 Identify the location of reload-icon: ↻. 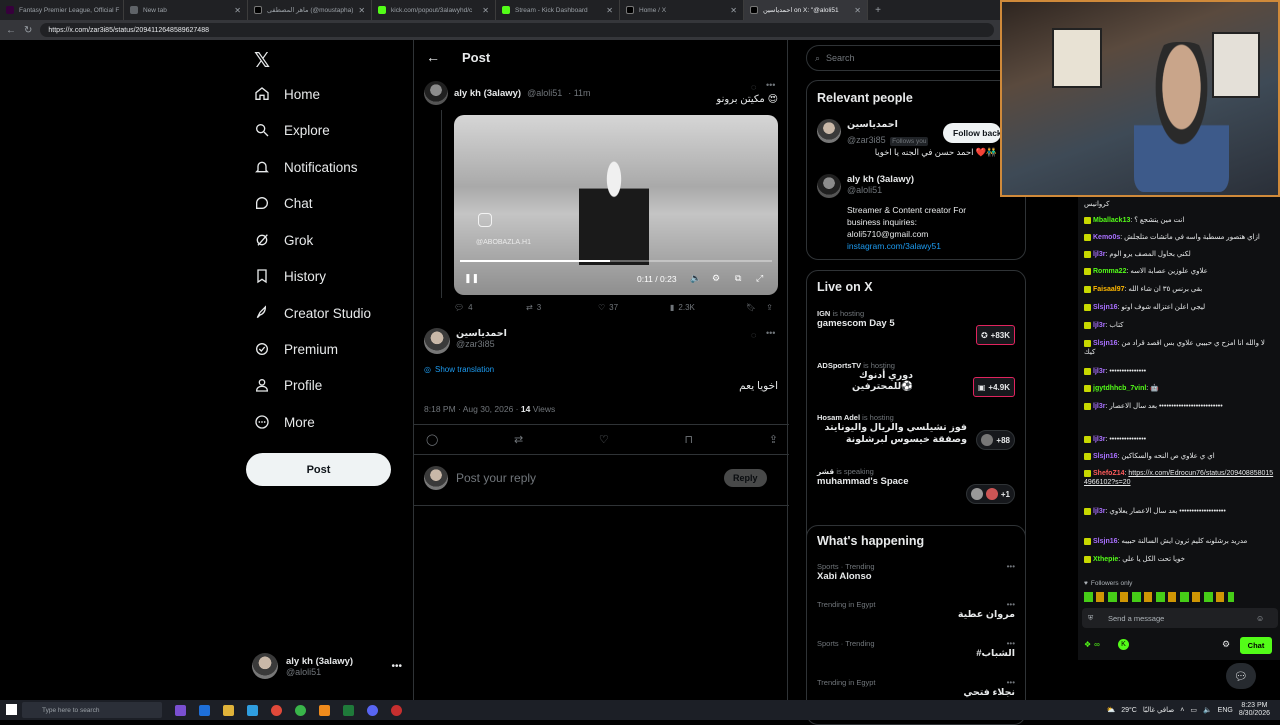
(28, 30).